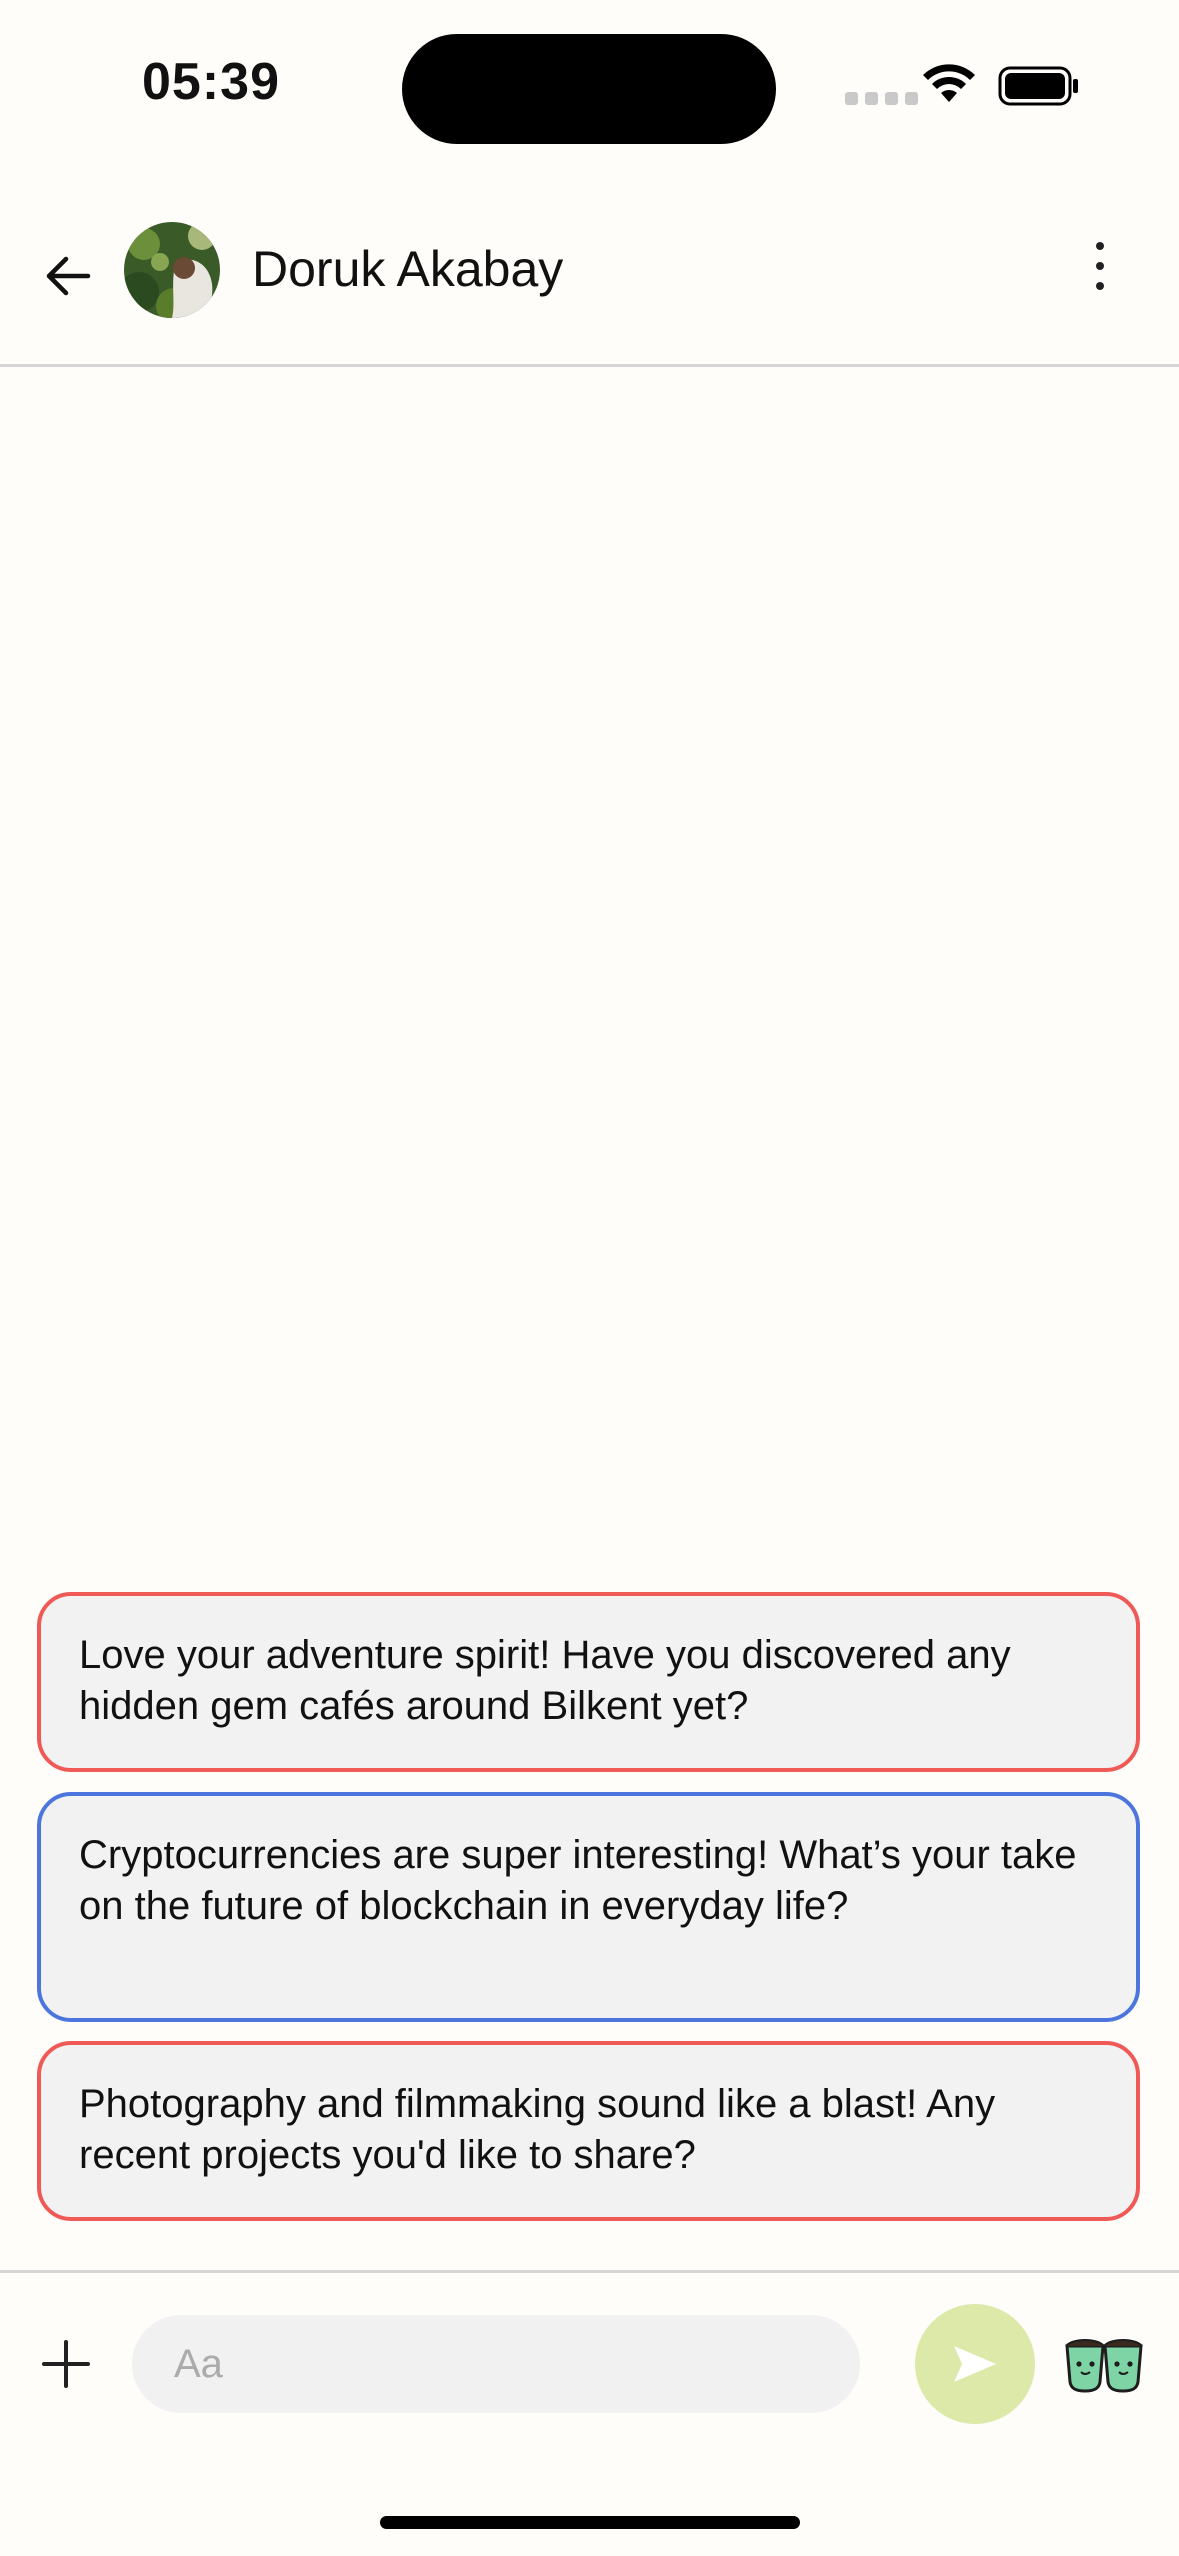  I want to click on chat-header: Doruk Akabay, so click(589, 281).